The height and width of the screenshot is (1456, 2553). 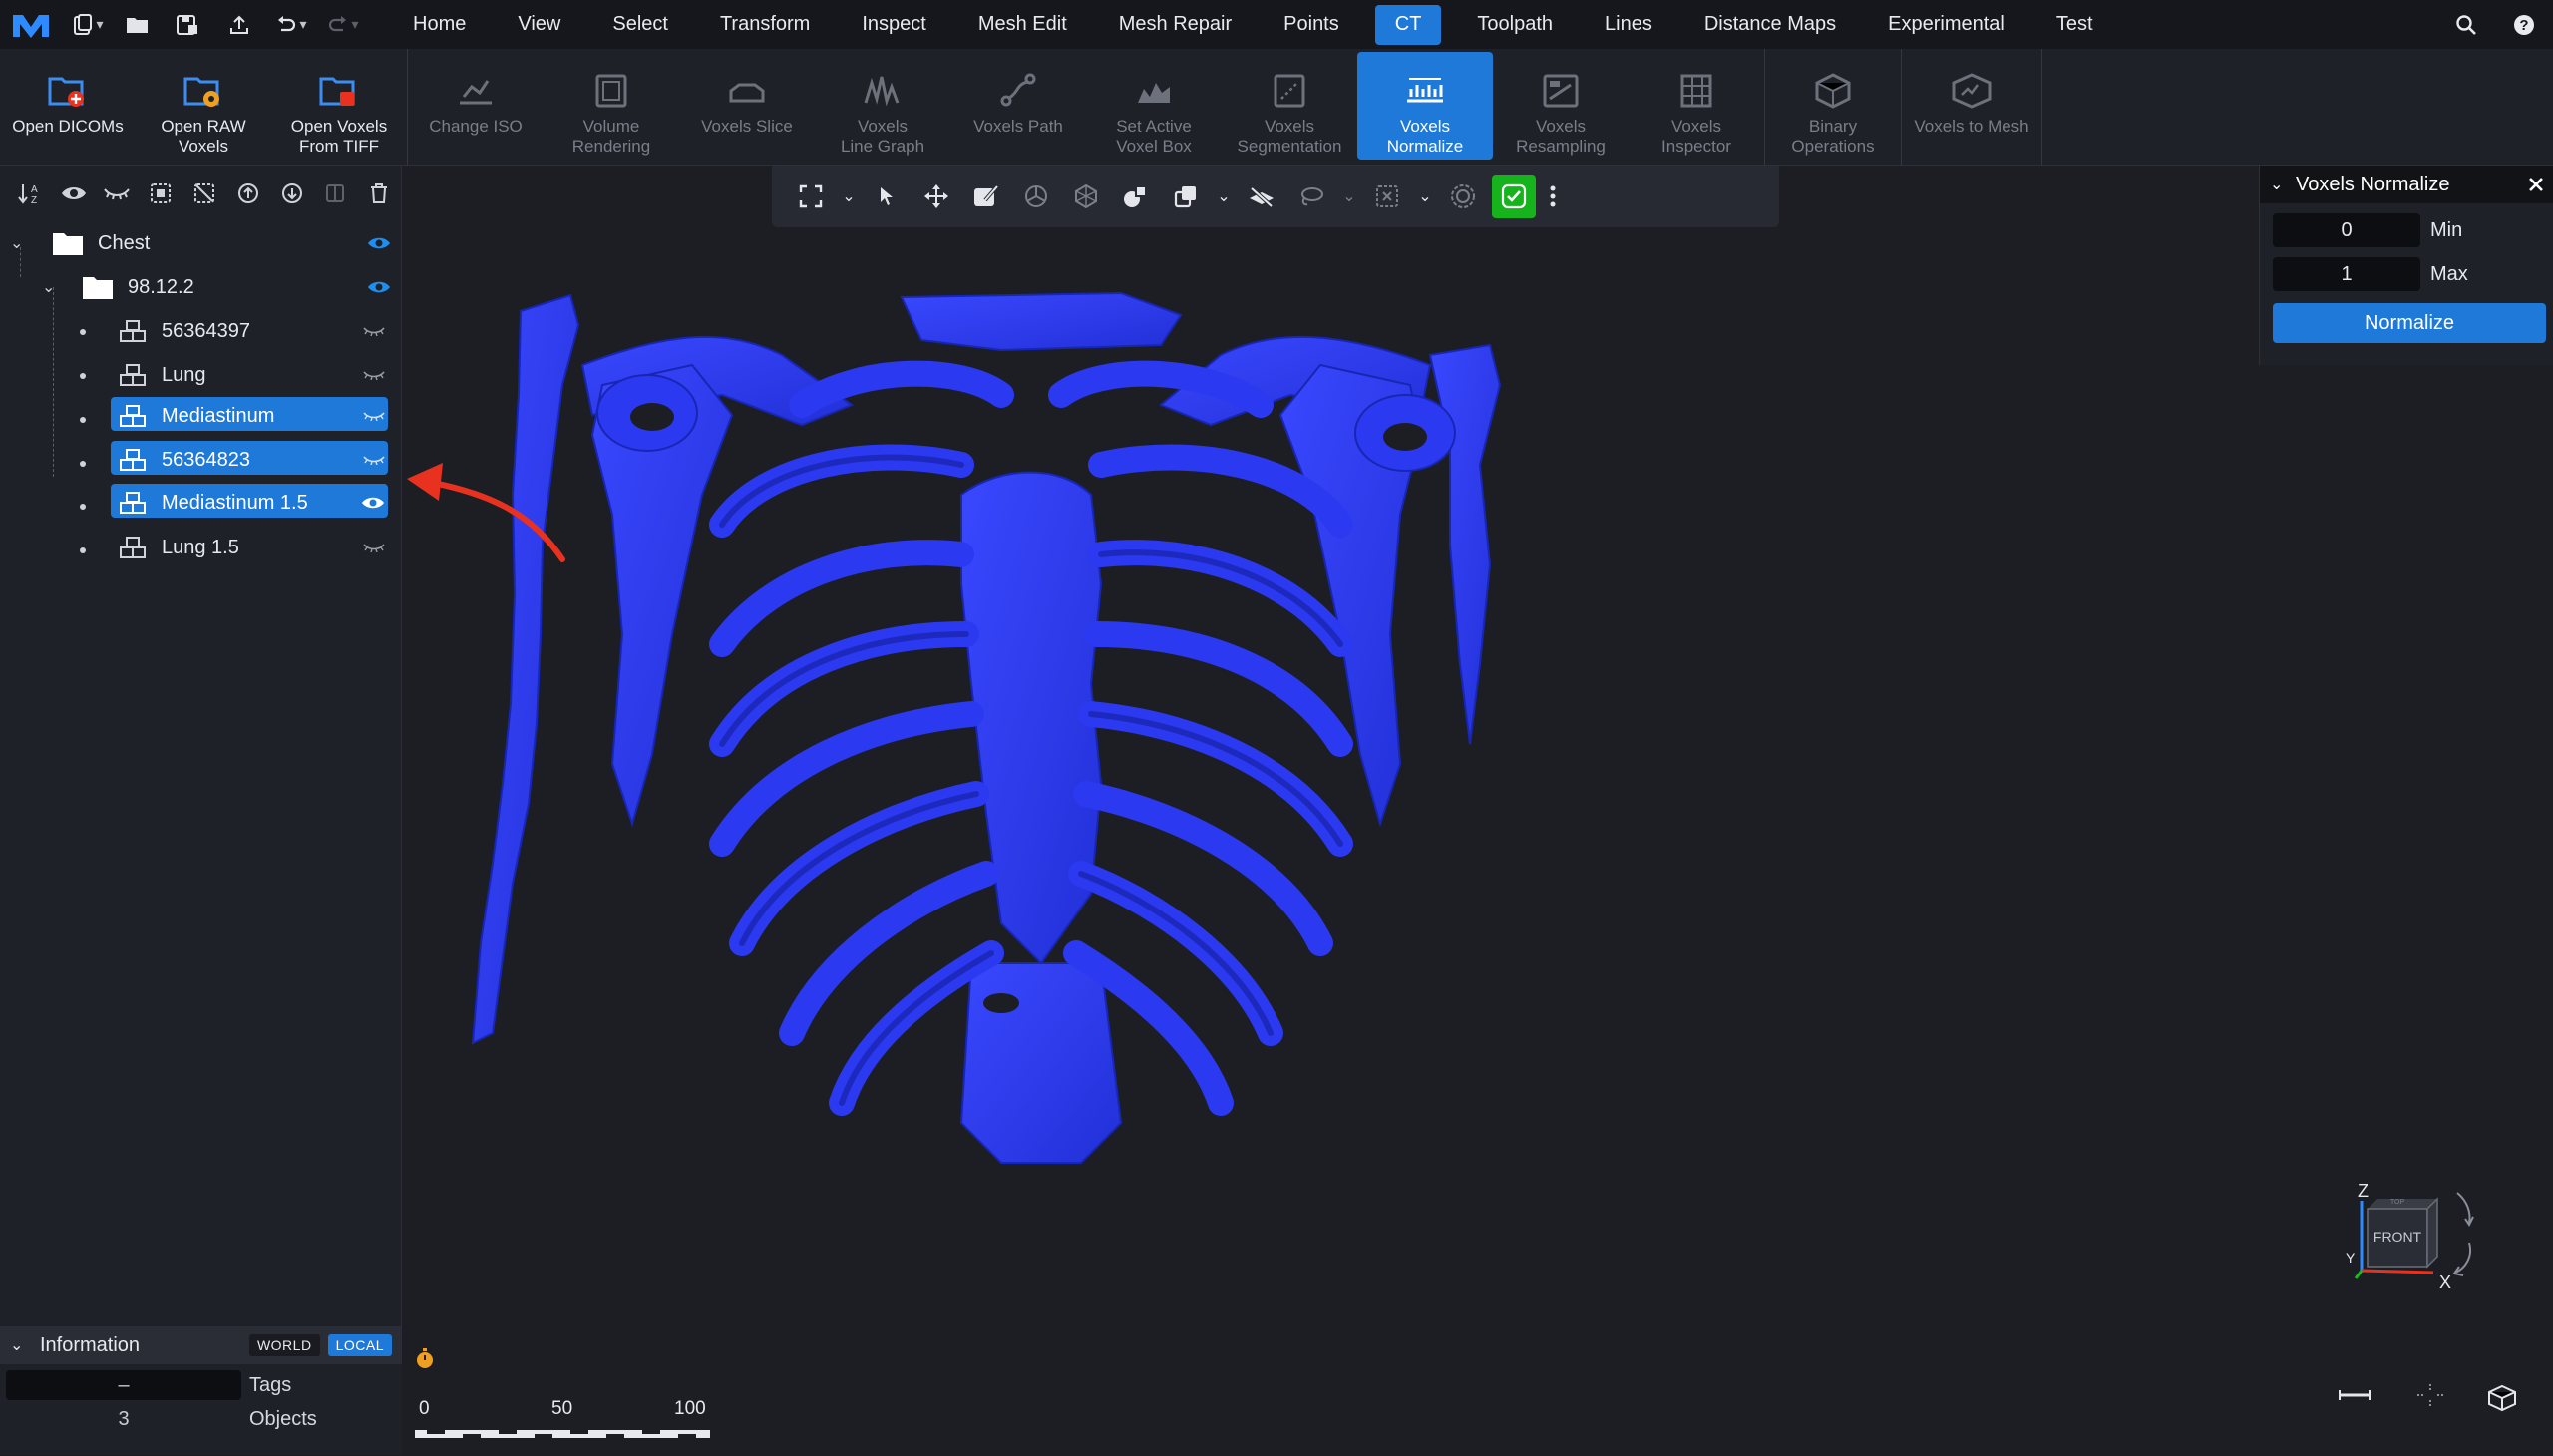 What do you see at coordinates (1515, 24) in the screenshot?
I see `tab-toolpath: Toolpath` at bounding box center [1515, 24].